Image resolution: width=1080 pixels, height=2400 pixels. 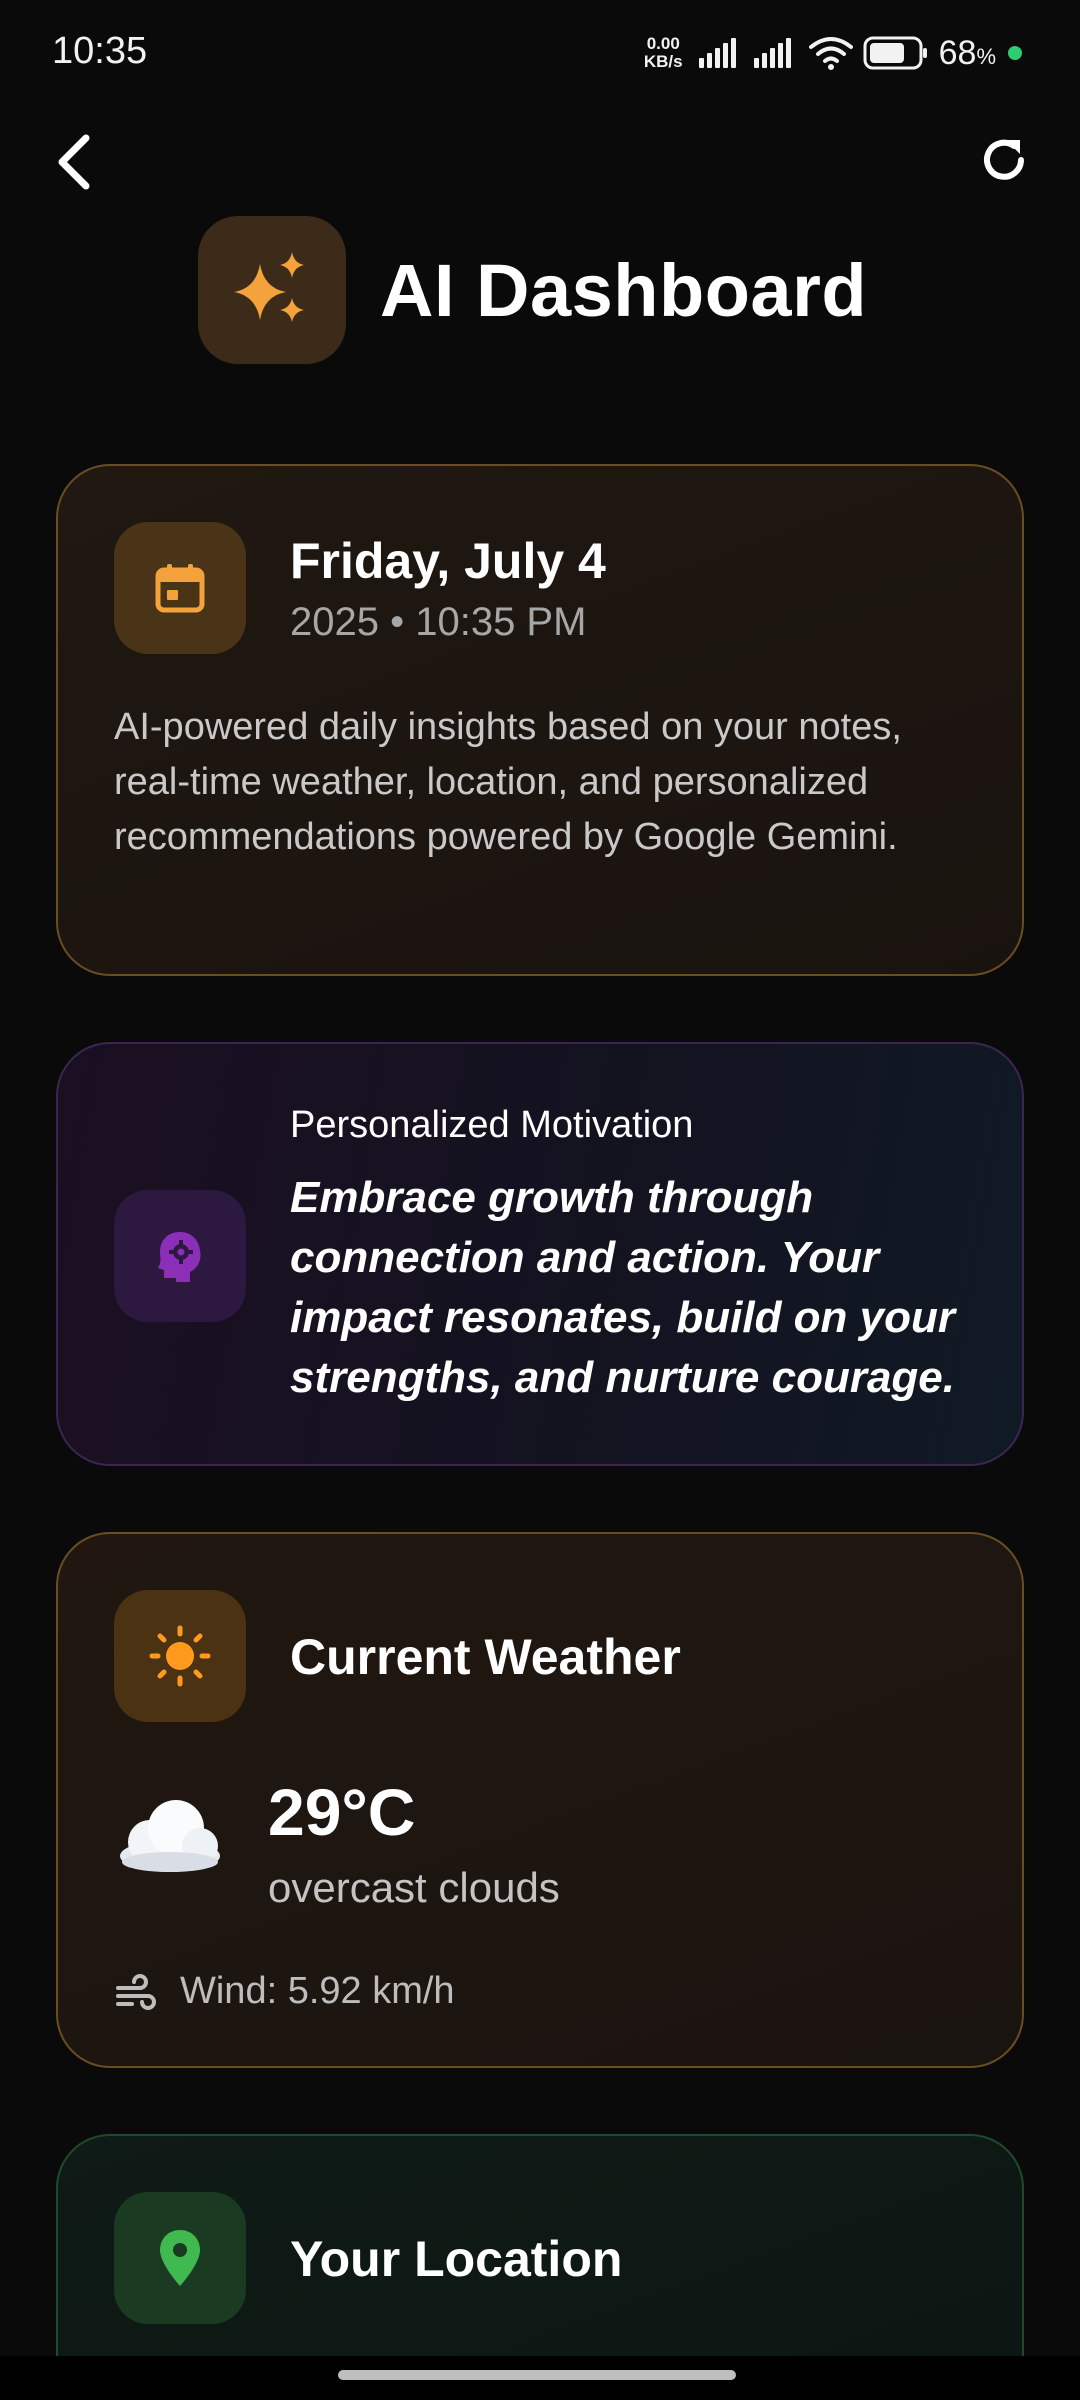 I want to click on brain-gear-icon, so click(x=180, y=1256).